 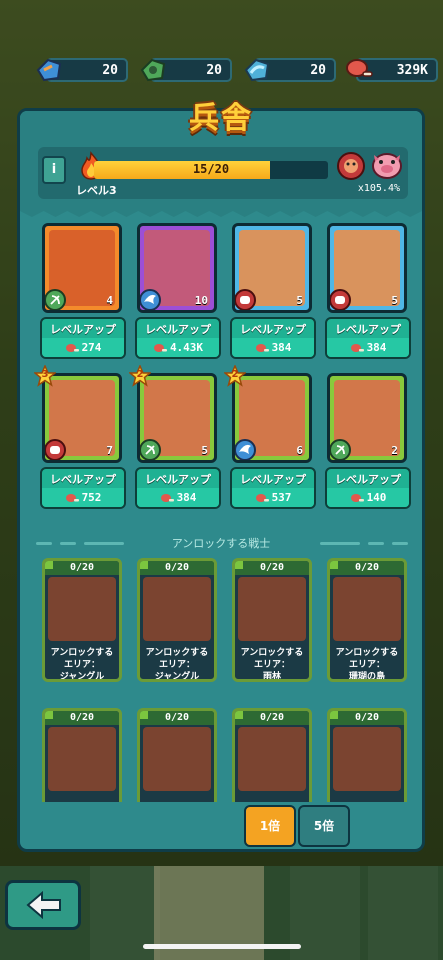 I want to click on hero-level: 10, so click(x=201, y=300).